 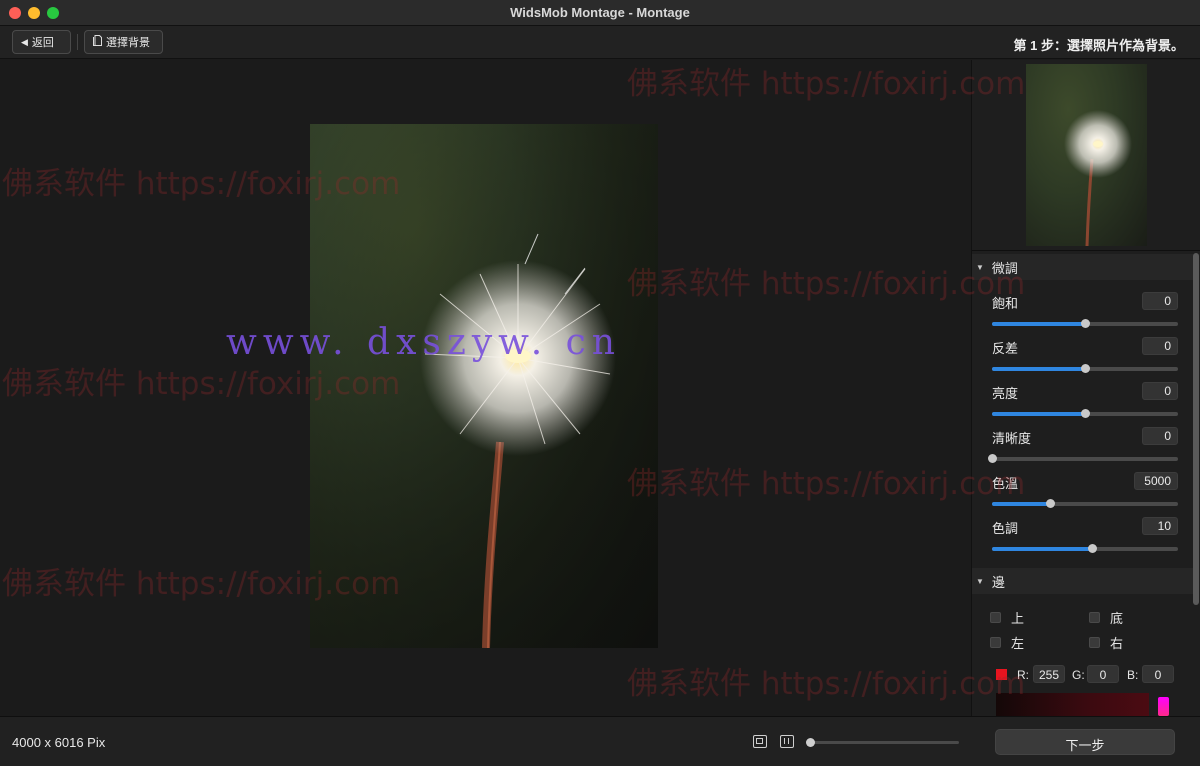 I want to click on border-left-label: 左, so click(x=1018, y=643).